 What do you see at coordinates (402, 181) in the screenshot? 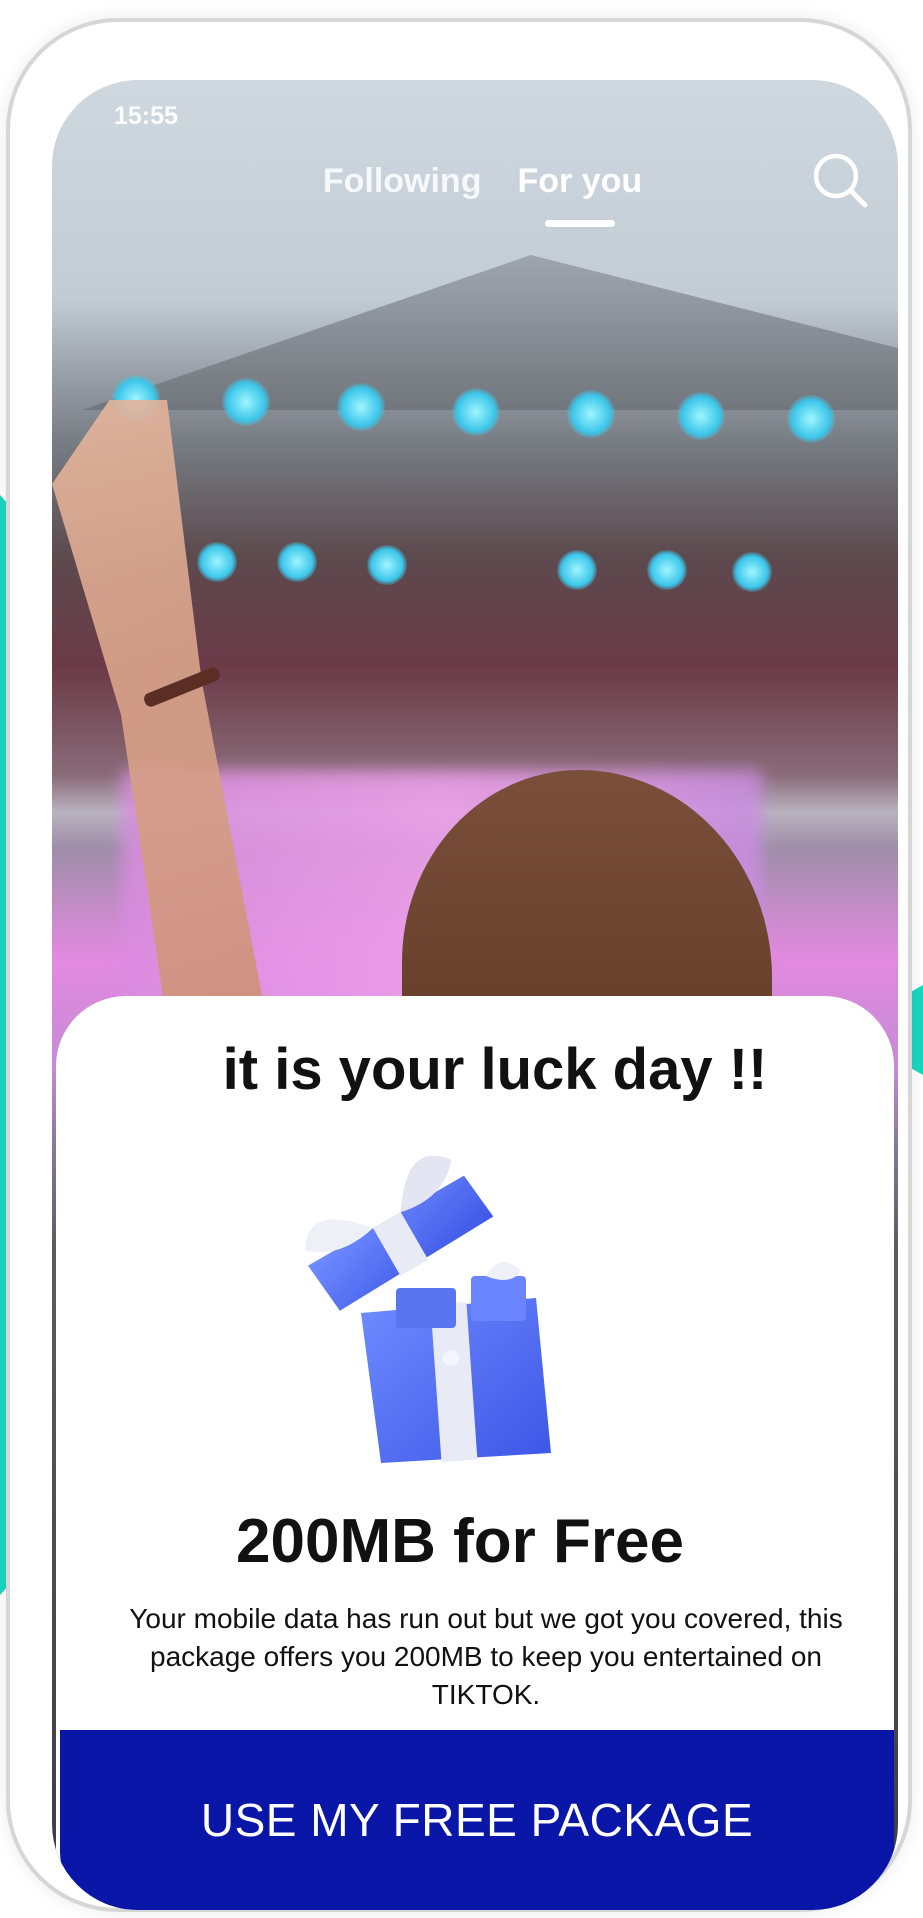
I see `tab-following: Following` at bounding box center [402, 181].